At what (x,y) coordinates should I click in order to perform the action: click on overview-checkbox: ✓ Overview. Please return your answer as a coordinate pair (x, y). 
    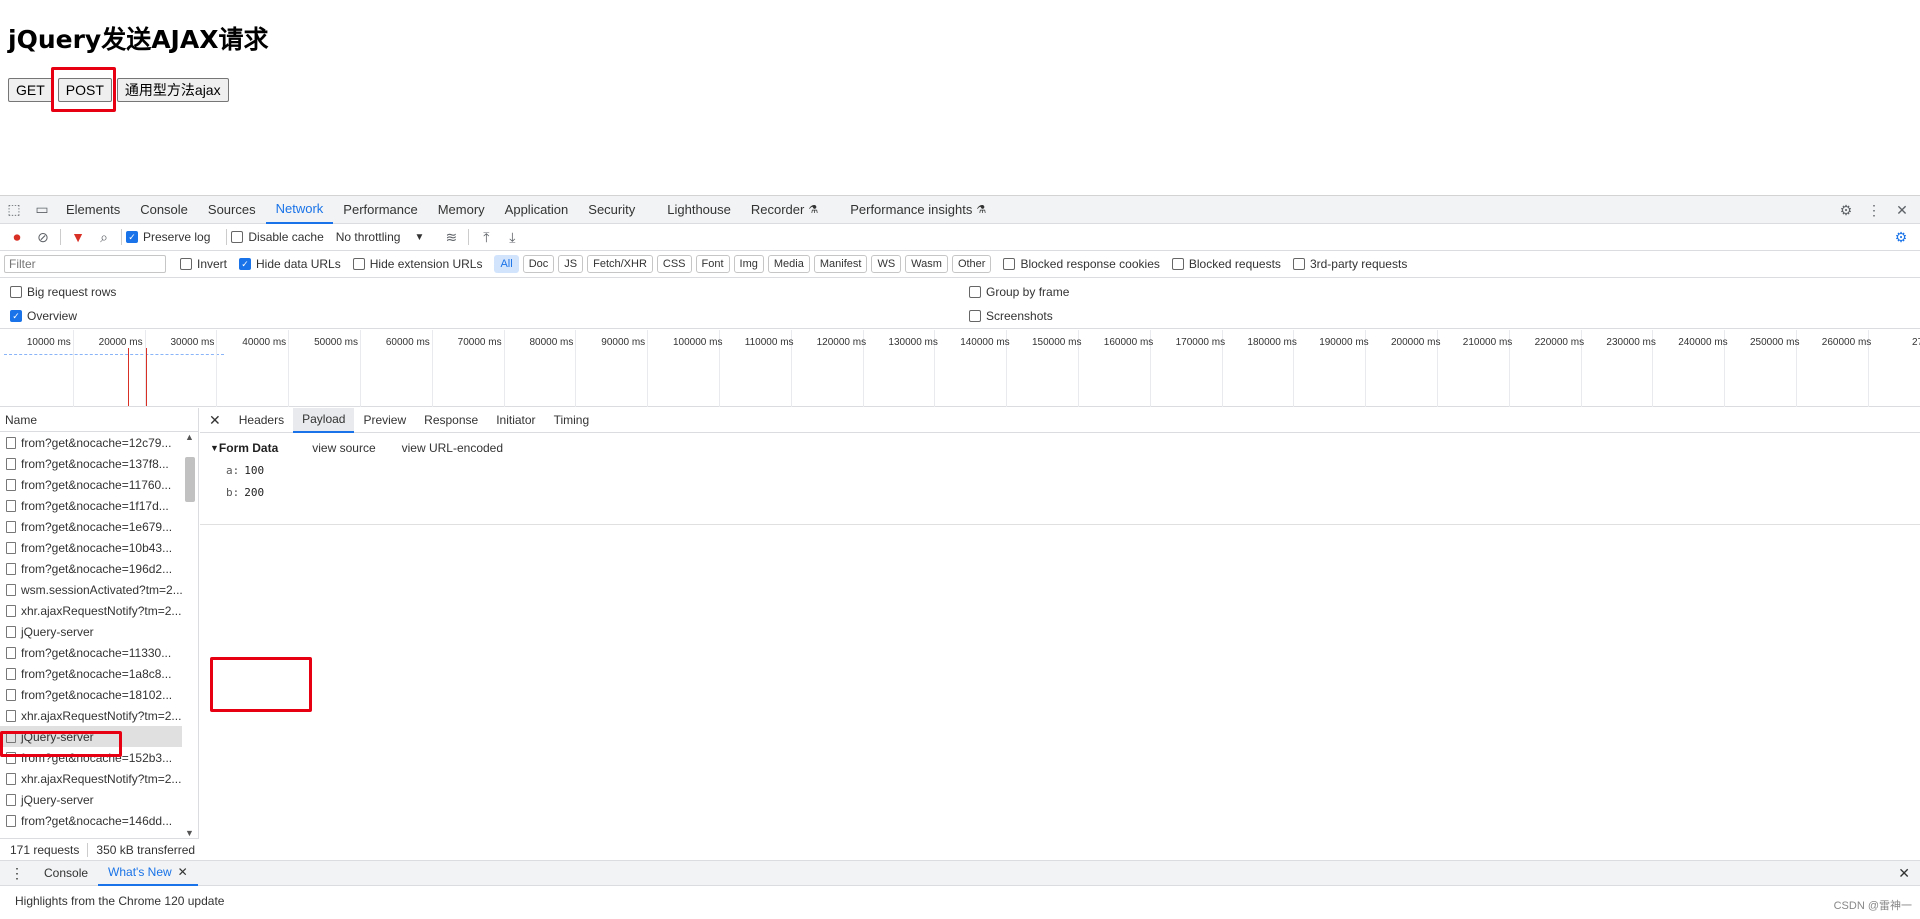
    Looking at the image, I should click on (43, 316).